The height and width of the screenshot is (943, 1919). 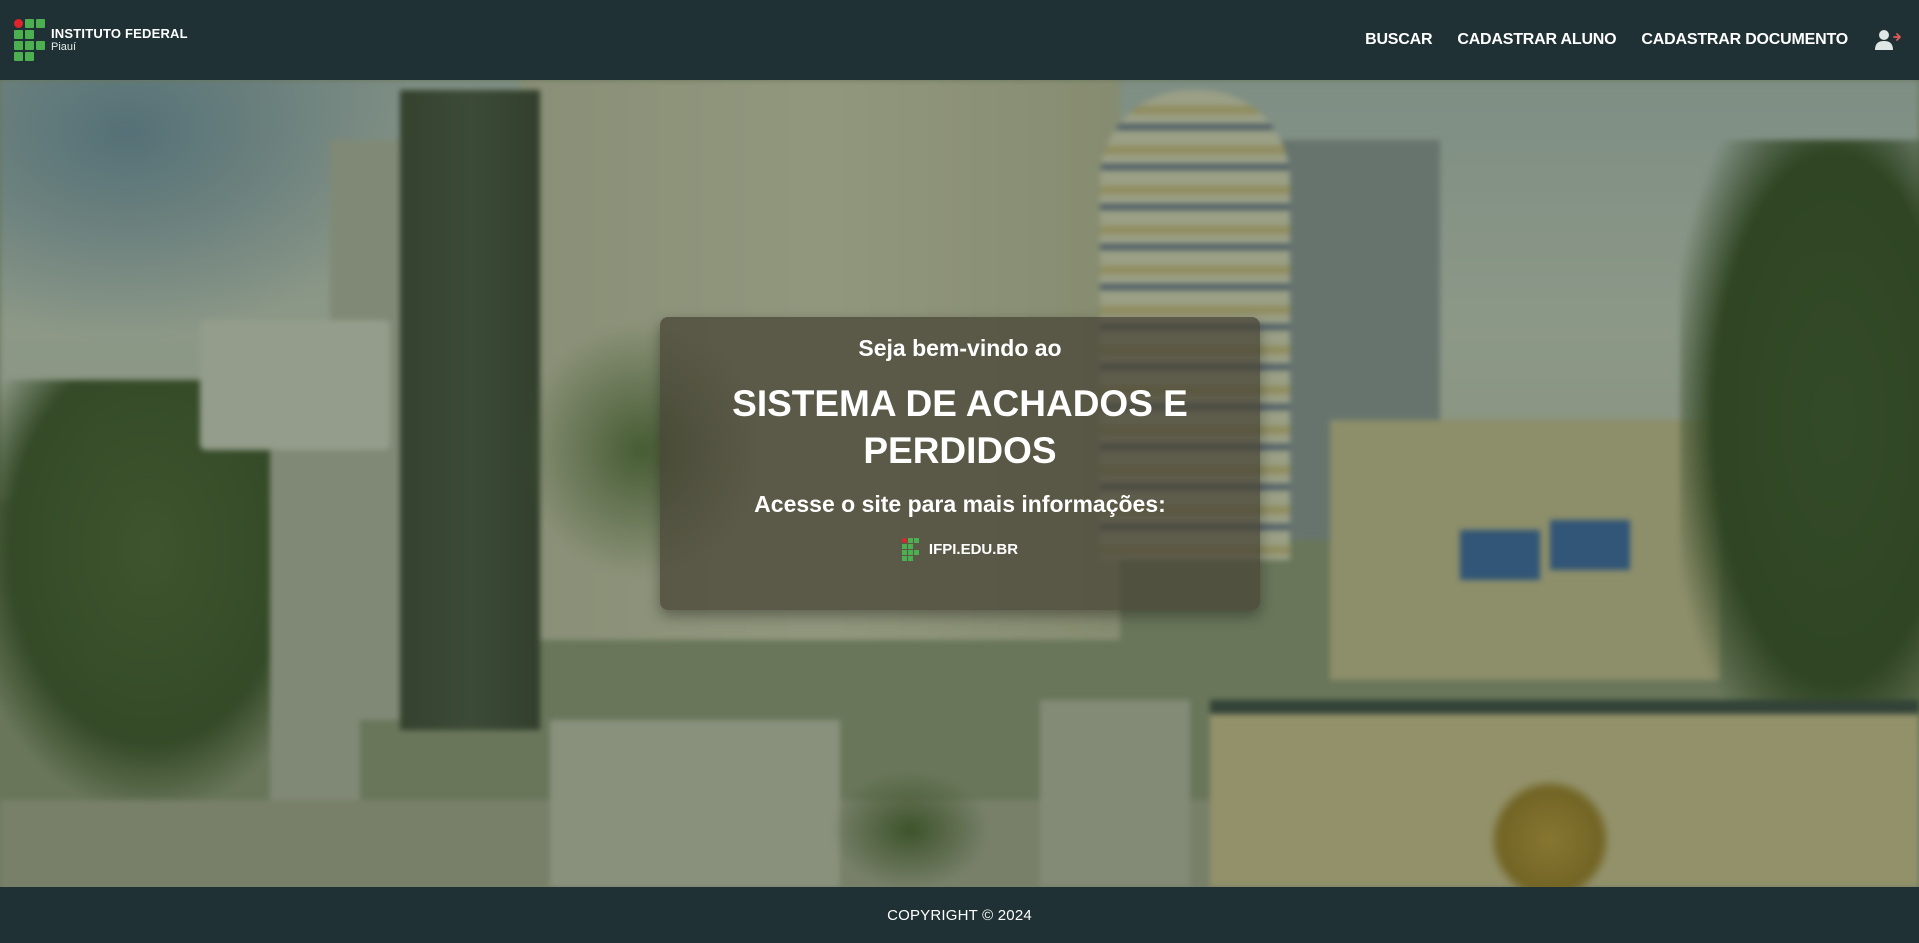 I want to click on nav-cadastrar-aluno-link: CADASTRAR ALUNO, so click(x=1536, y=40).